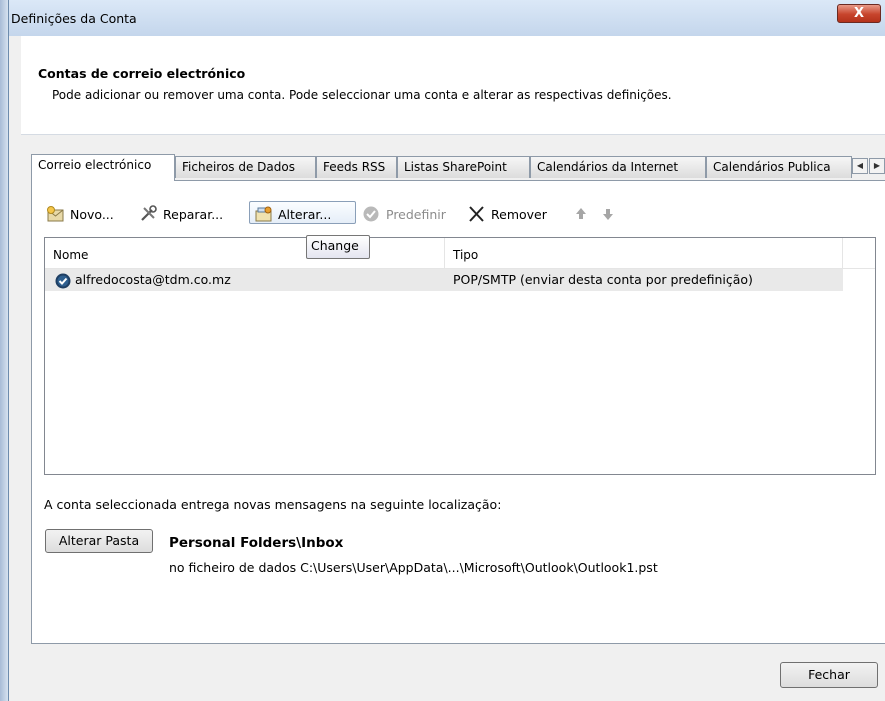  I want to click on arrow-up-icon, so click(582, 214).